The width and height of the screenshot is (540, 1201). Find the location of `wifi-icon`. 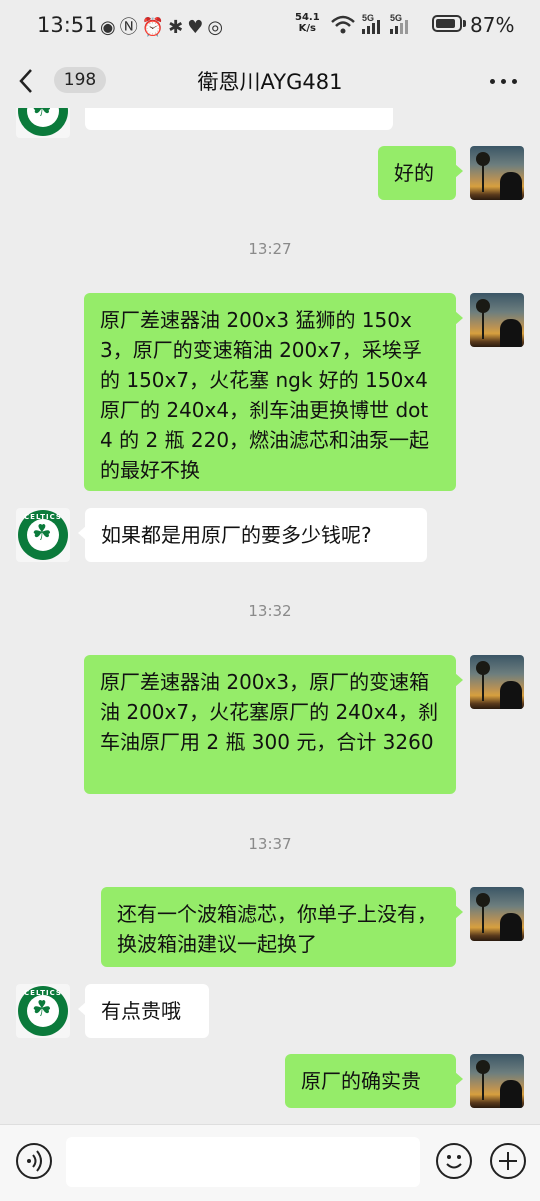

wifi-icon is located at coordinates (343, 24).